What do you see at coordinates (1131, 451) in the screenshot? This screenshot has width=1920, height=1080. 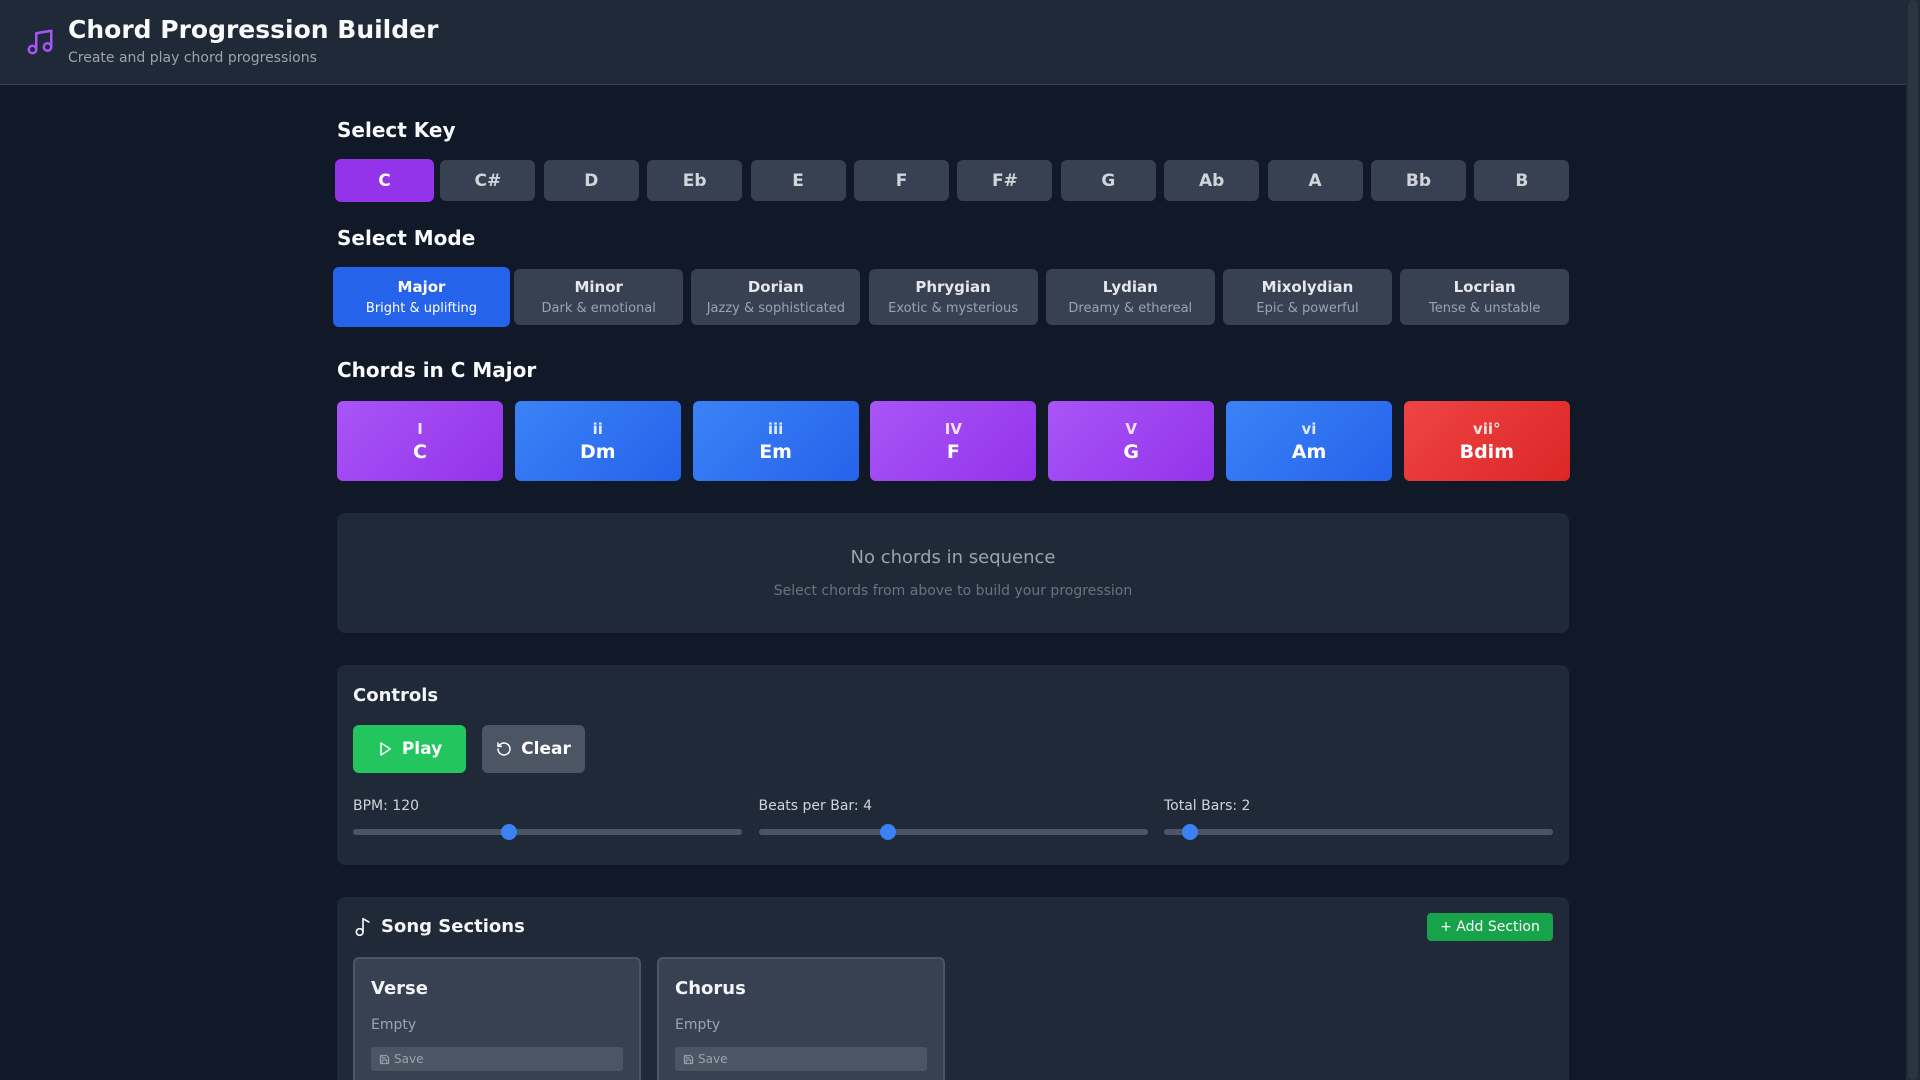 I see `chord-name: G` at bounding box center [1131, 451].